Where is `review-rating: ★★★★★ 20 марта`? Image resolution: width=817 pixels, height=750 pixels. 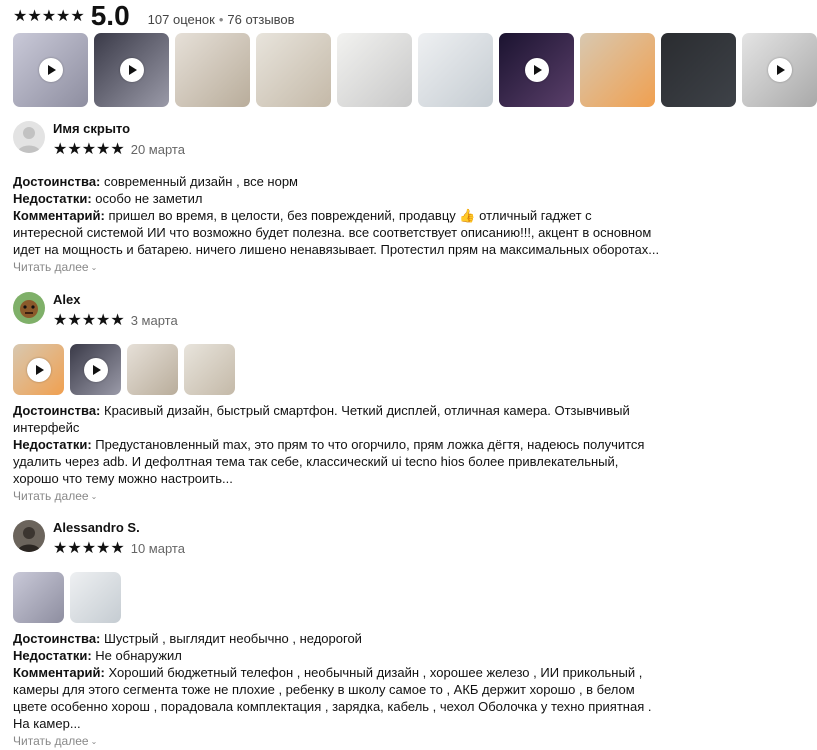 review-rating: ★★★★★ 20 марта is located at coordinates (119, 149).